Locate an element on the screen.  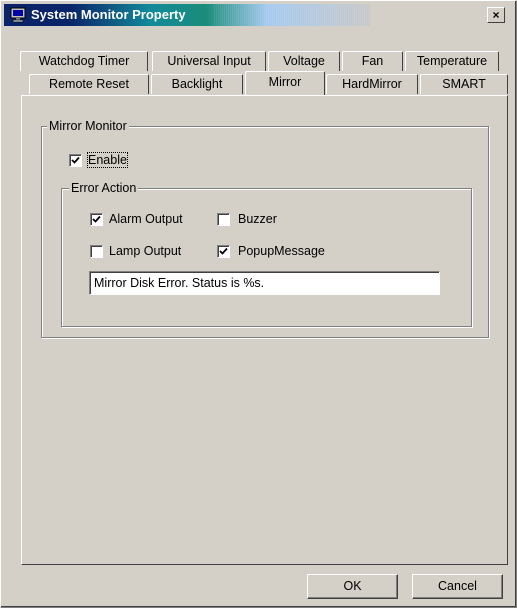
enable-label: Enable is located at coordinates (107, 160).